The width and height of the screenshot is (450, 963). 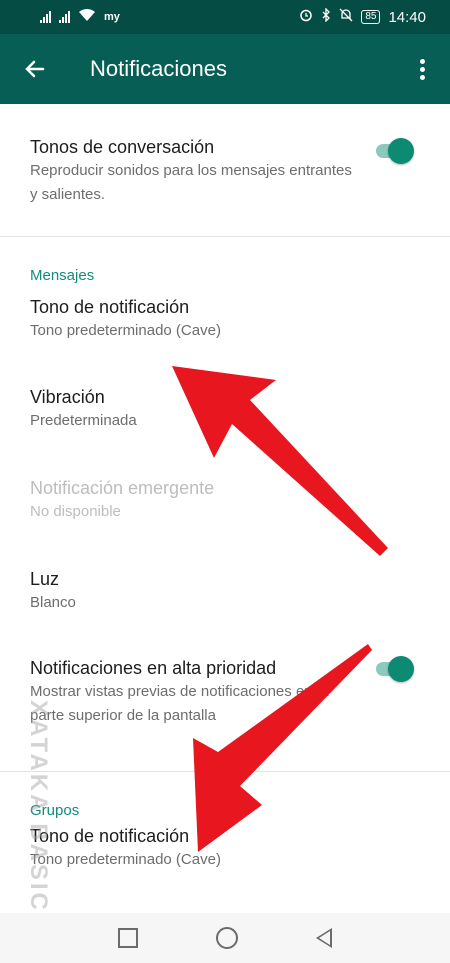 I want to click on setting-title: Notificaciones en alta prioridad, so click(x=153, y=668).